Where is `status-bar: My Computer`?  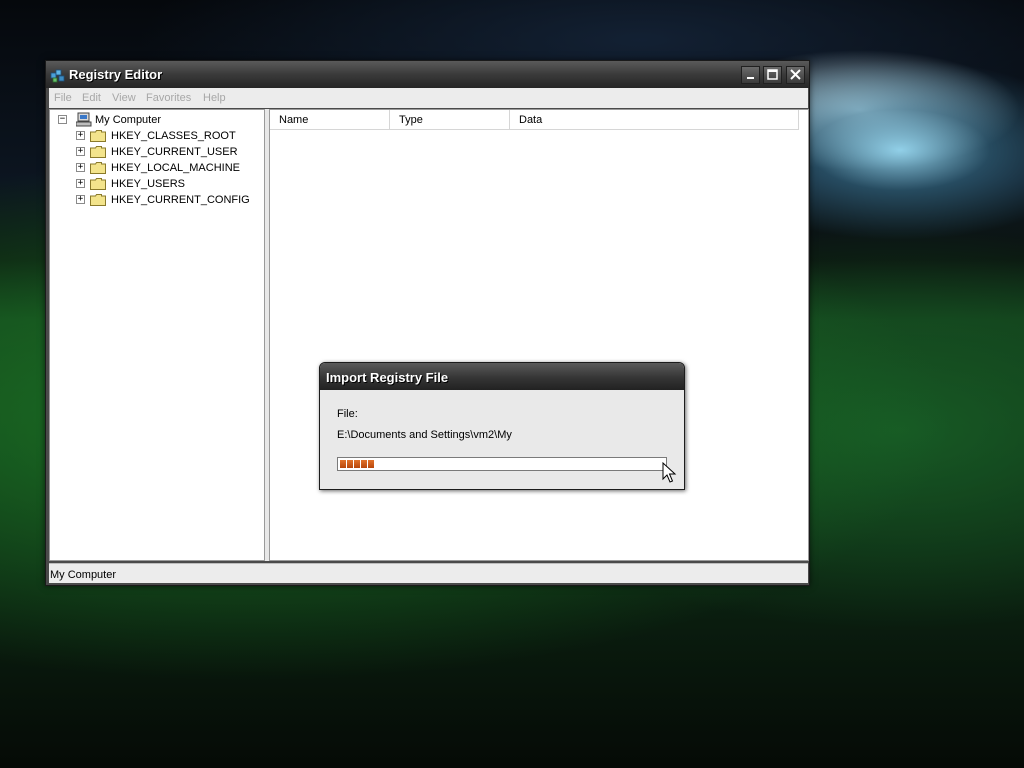 status-bar: My Computer is located at coordinates (428, 573).